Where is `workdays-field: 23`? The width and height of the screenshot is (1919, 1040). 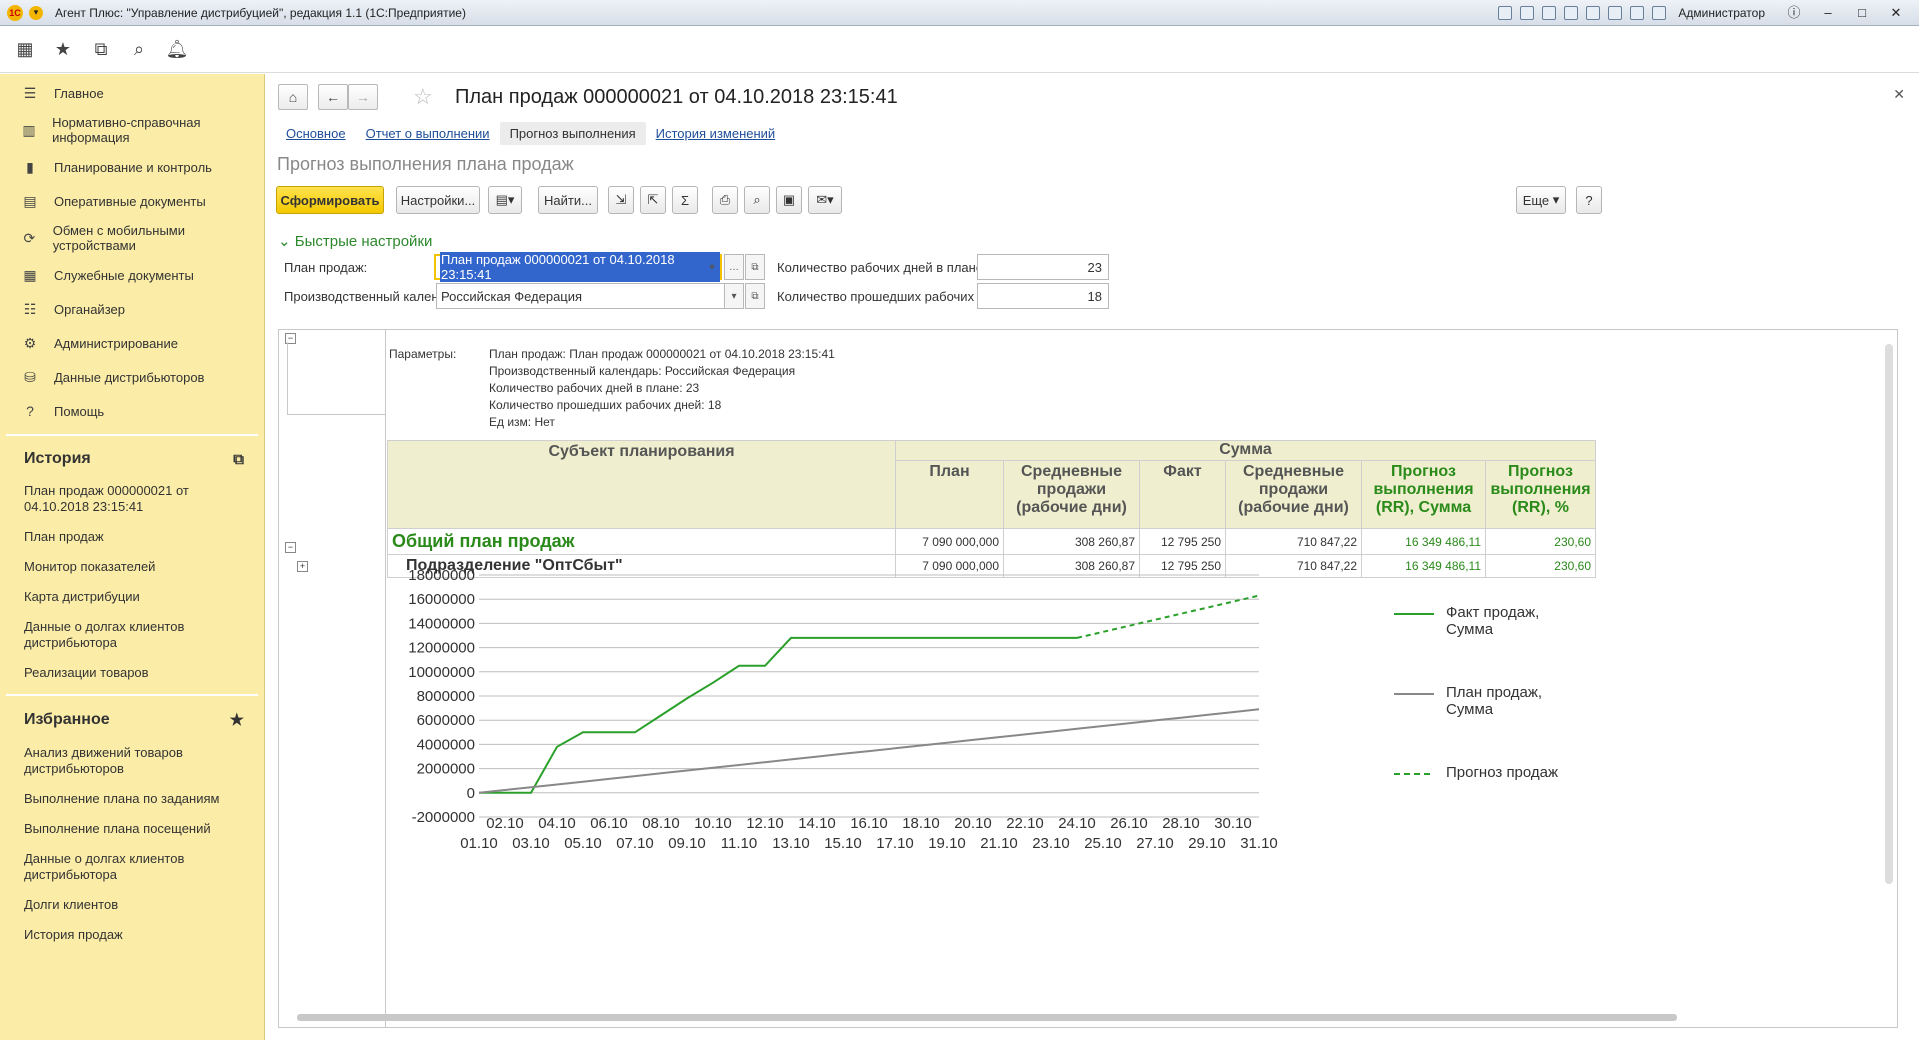 workdays-field: 23 is located at coordinates (1043, 267).